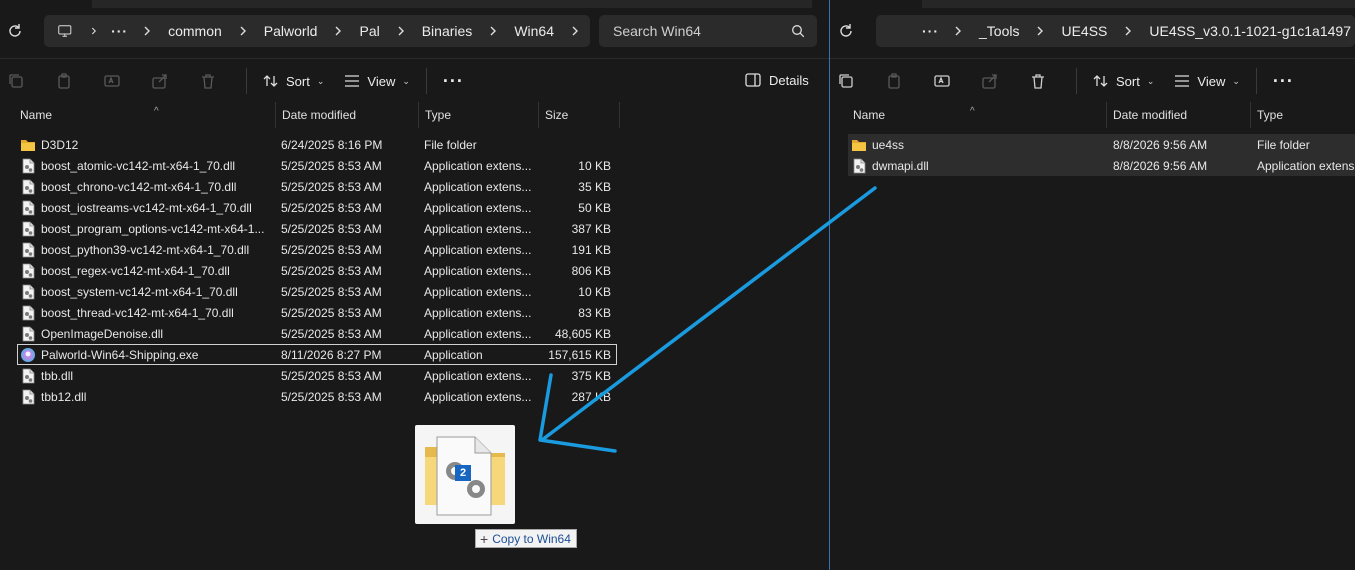 Image resolution: width=1355 pixels, height=570 pixels. I want to click on file-name-cell: boost_iostreams-vc142-mt-x64-1_70.dll, so click(146, 208).